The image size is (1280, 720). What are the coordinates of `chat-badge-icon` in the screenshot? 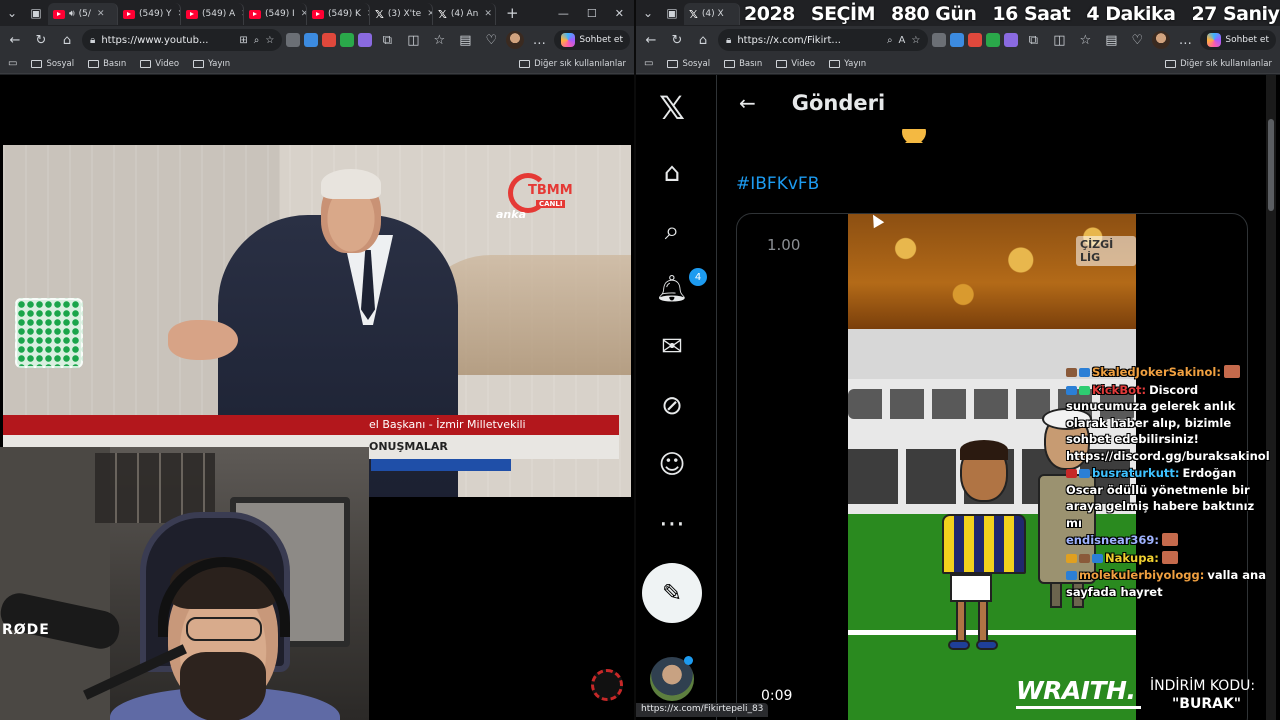 It's located at (1097, 558).